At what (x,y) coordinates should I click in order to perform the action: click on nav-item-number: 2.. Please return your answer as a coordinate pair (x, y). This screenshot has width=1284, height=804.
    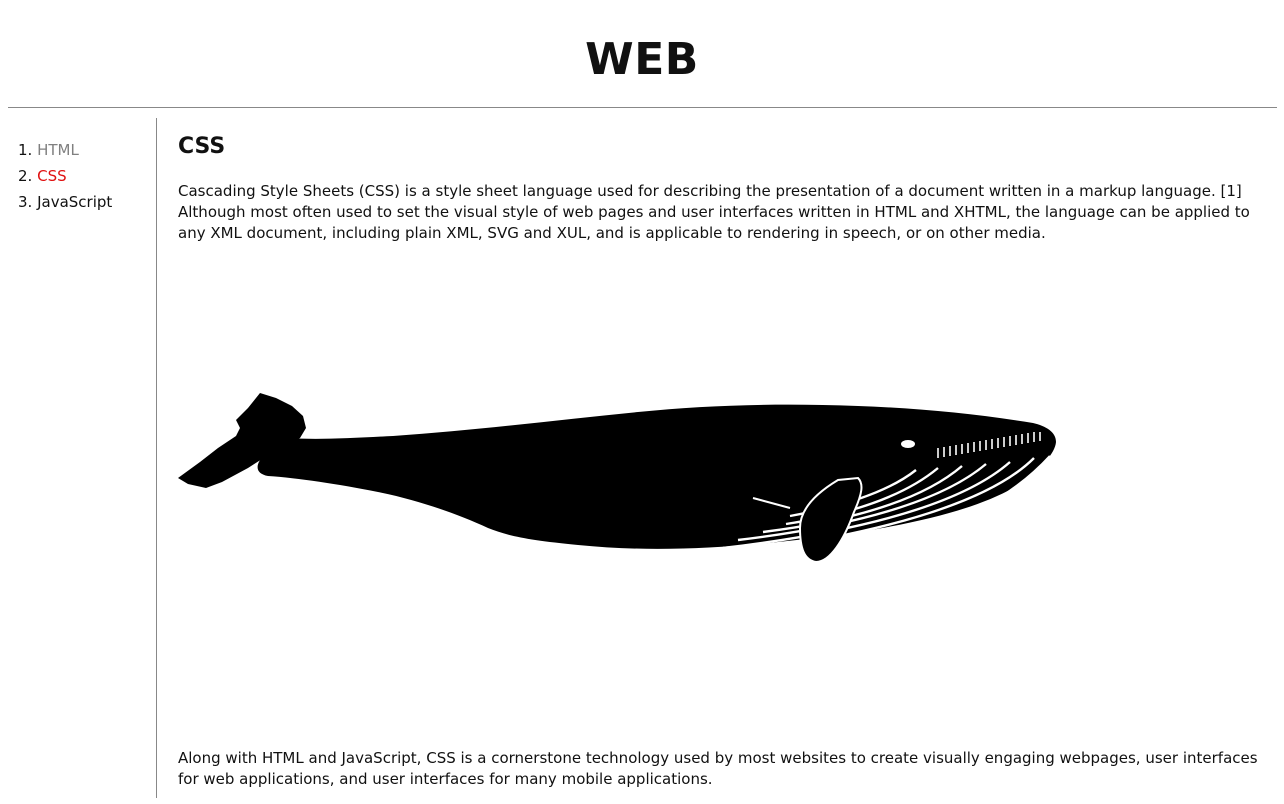
    Looking at the image, I should click on (25, 176).